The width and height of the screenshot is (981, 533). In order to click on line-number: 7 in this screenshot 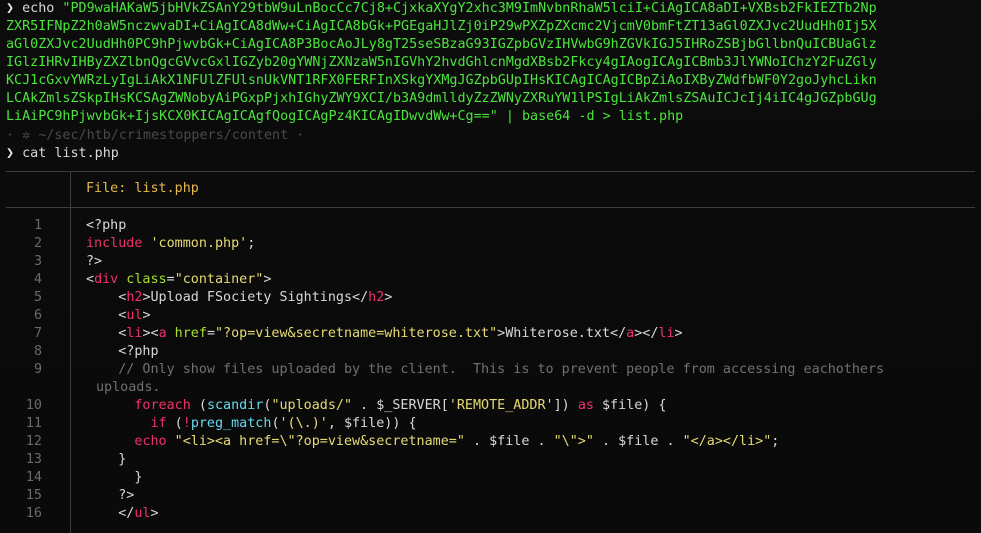, I will do `click(37, 333)`.